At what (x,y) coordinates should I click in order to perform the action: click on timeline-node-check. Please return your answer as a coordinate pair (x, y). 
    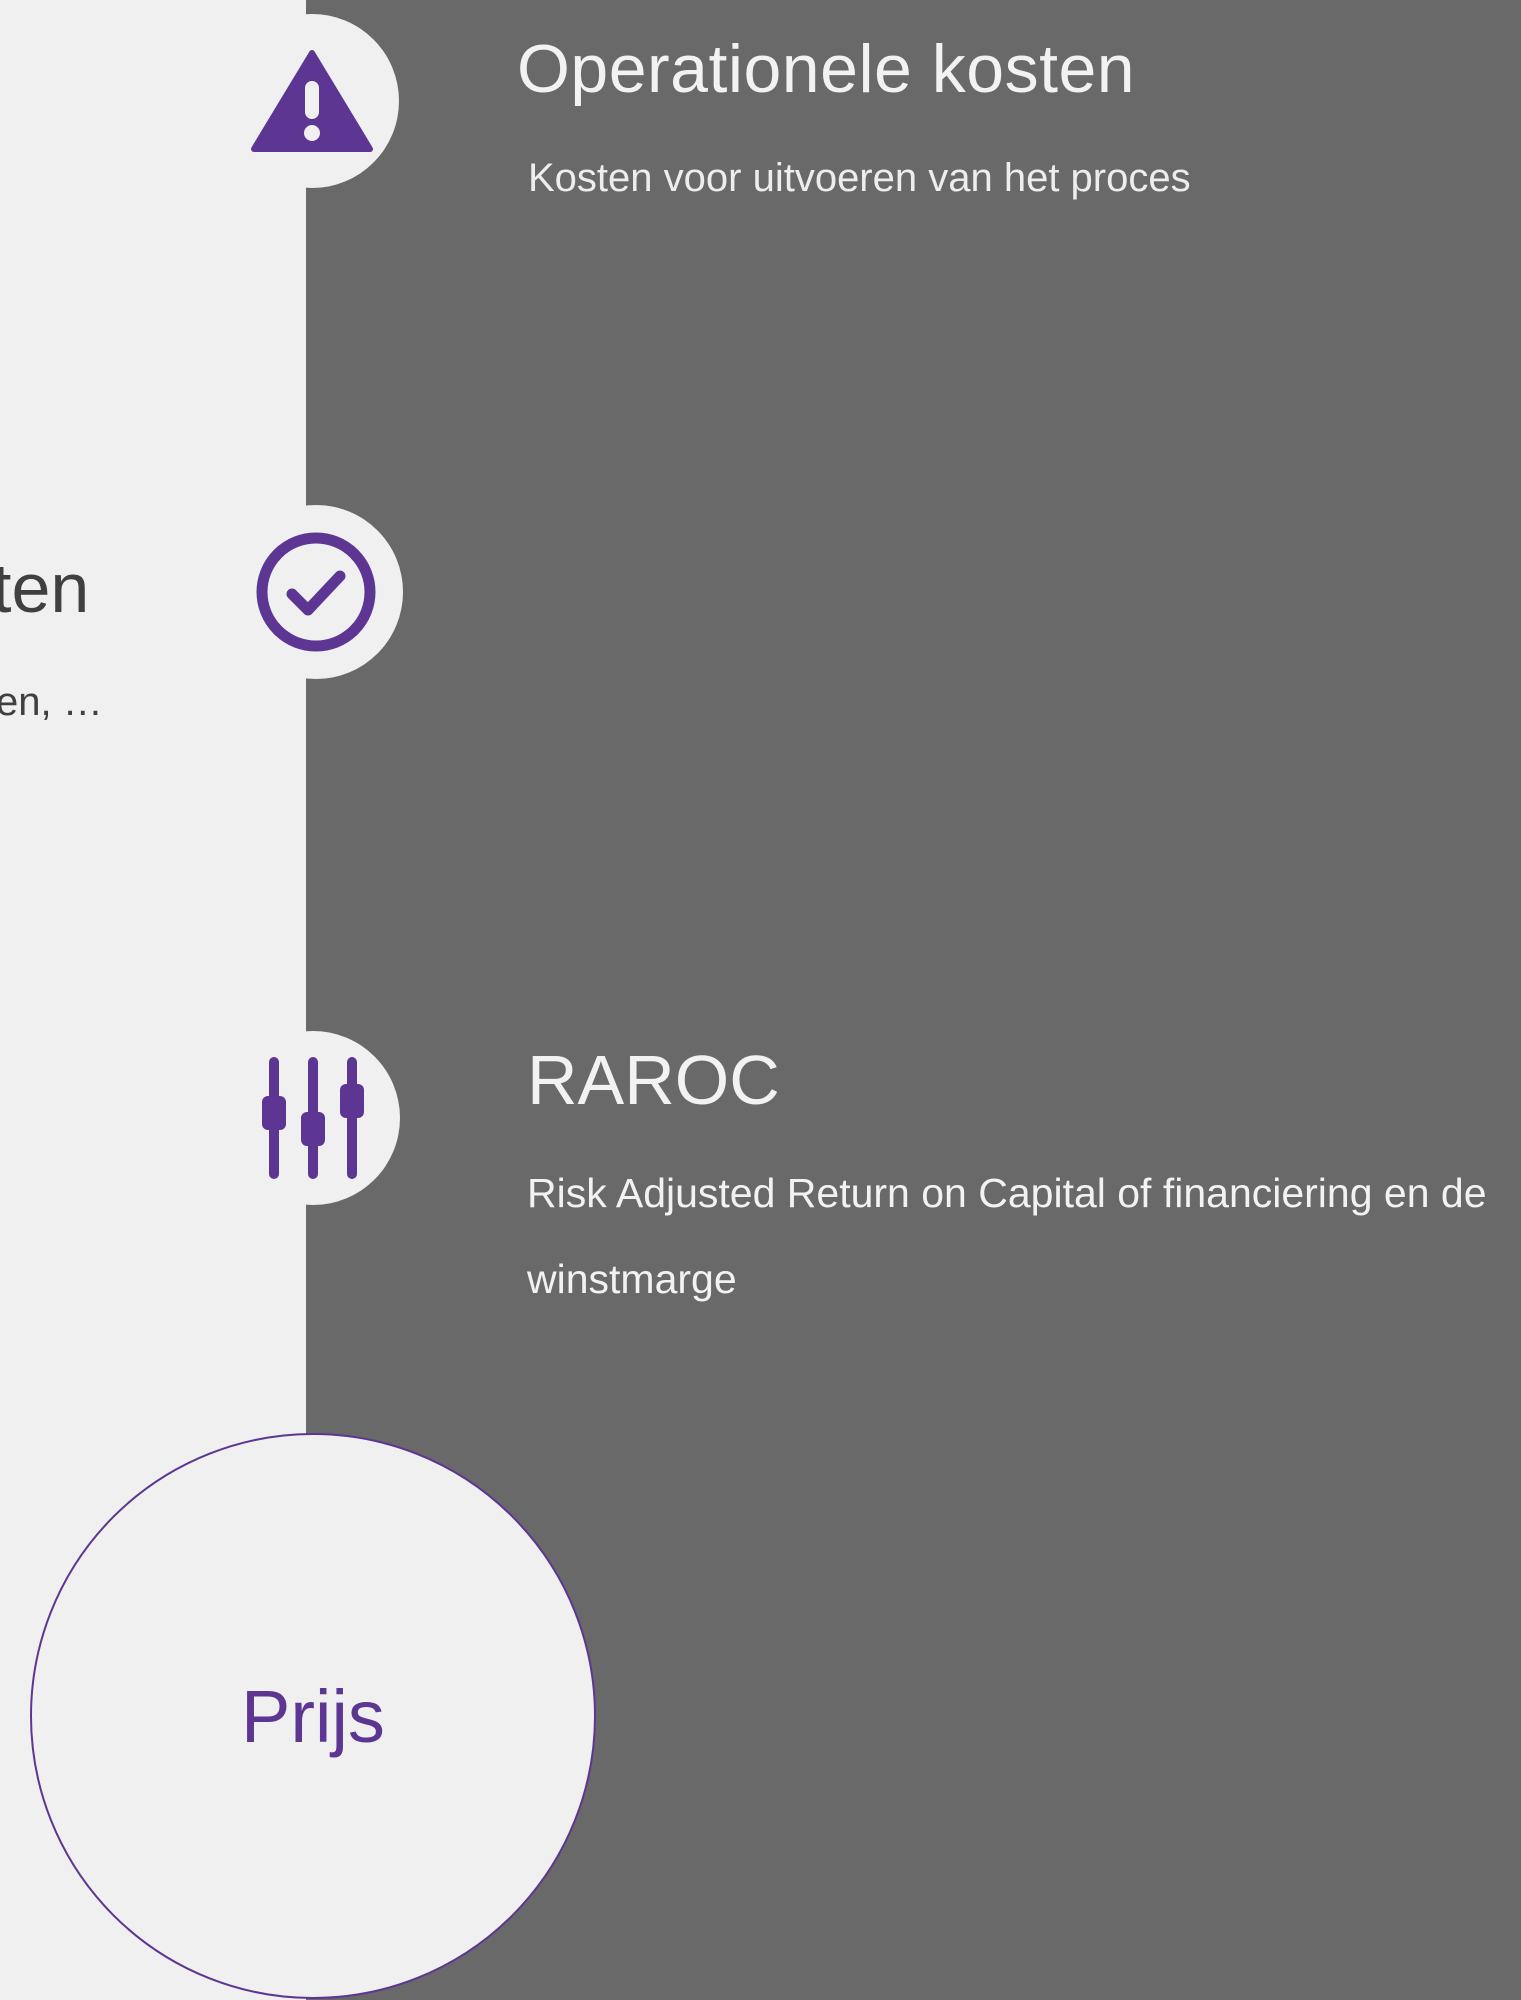
    Looking at the image, I should click on (316, 592).